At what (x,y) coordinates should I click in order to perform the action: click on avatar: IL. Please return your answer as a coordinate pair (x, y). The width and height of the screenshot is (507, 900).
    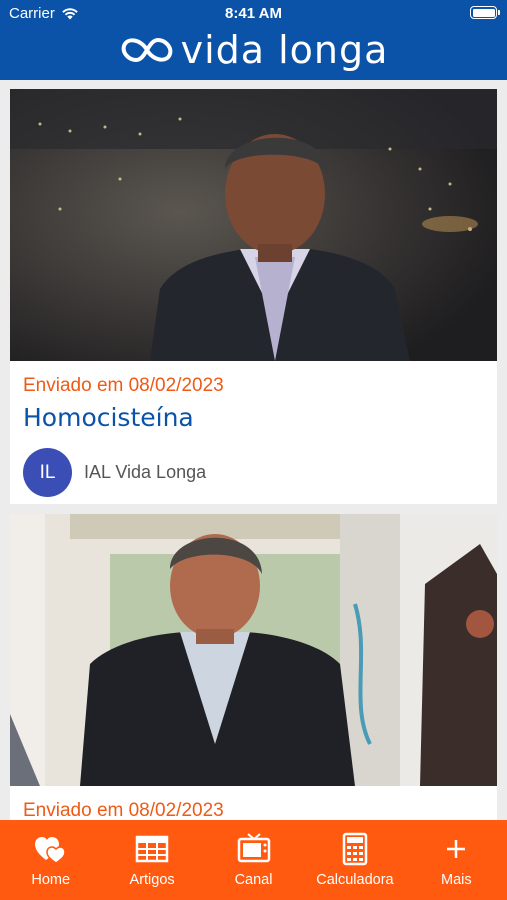
    Looking at the image, I should click on (47, 472).